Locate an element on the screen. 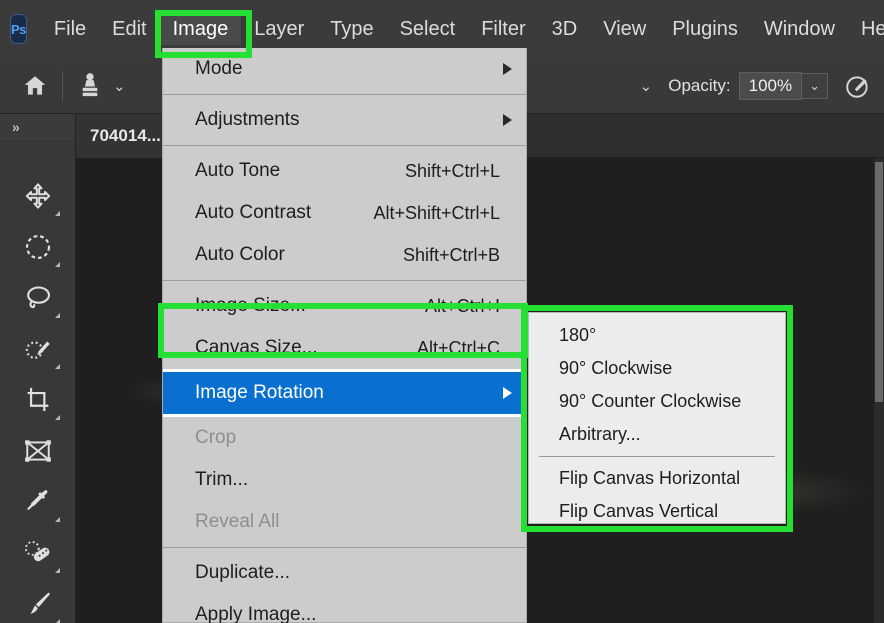  healing-brush-tool is located at coordinates (38, 552).